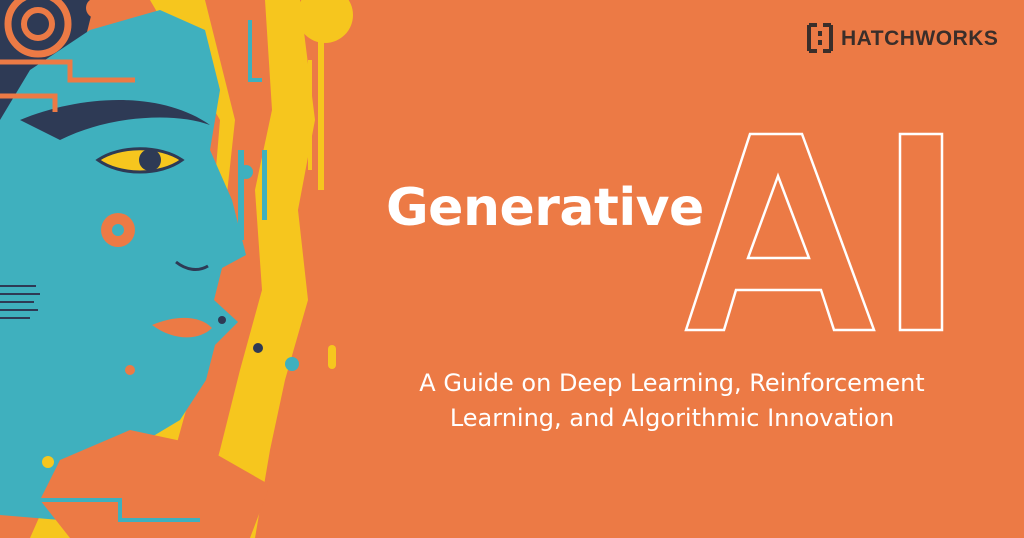 The width and height of the screenshot is (1024, 538). Describe the element at coordinates (325, 21) in the screenshot. I see `yellow-circle-top` at that location.